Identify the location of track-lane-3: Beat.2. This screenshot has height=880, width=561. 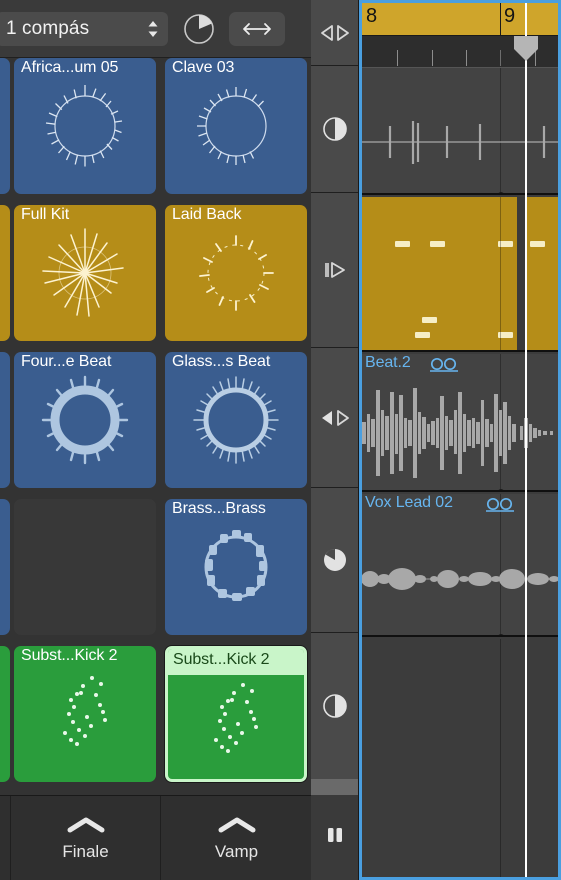
(460, 423).